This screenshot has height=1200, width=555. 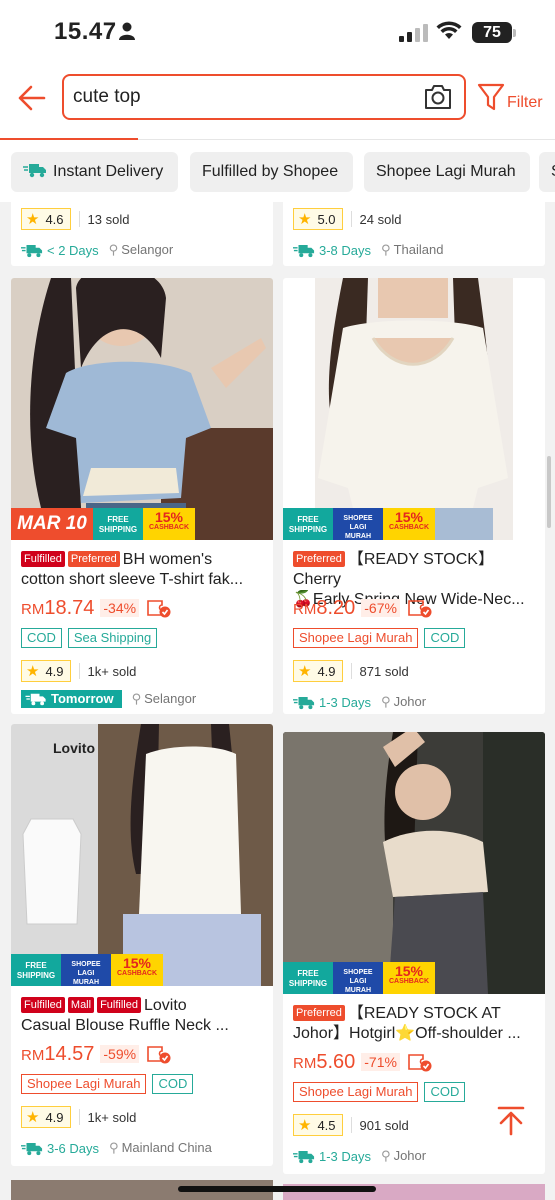 I want to click on price-row: RM 14.57 -59%, so click(x=96, y=1054).